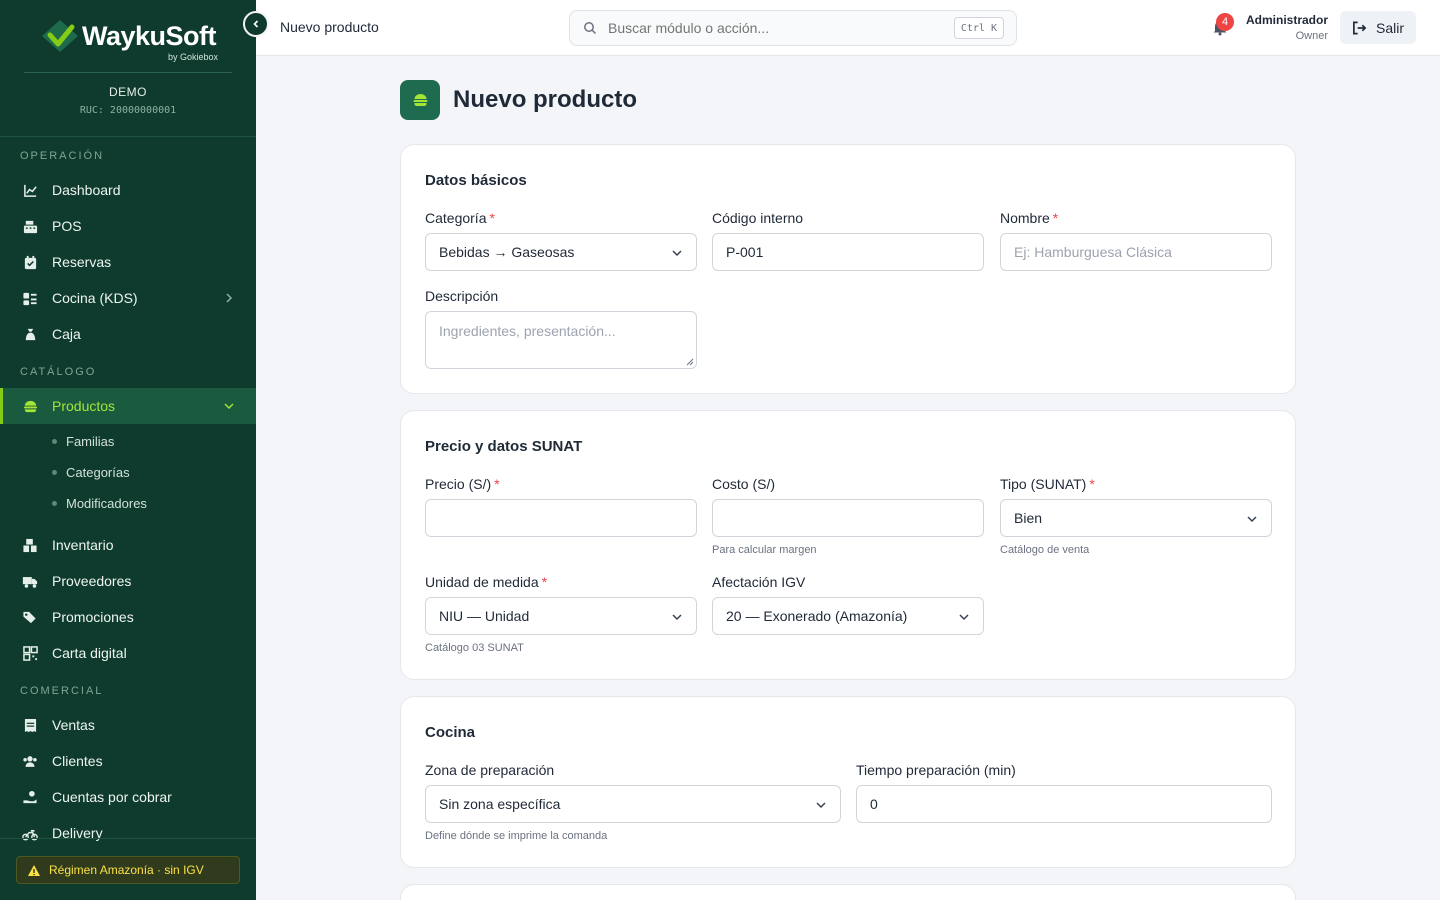 Image resolution: width=1440 pixels, height=900 pixels. Describe the element at coordinates (128, 226) in the screenshot. I see `sidebar-item-pos: POS` at that location.